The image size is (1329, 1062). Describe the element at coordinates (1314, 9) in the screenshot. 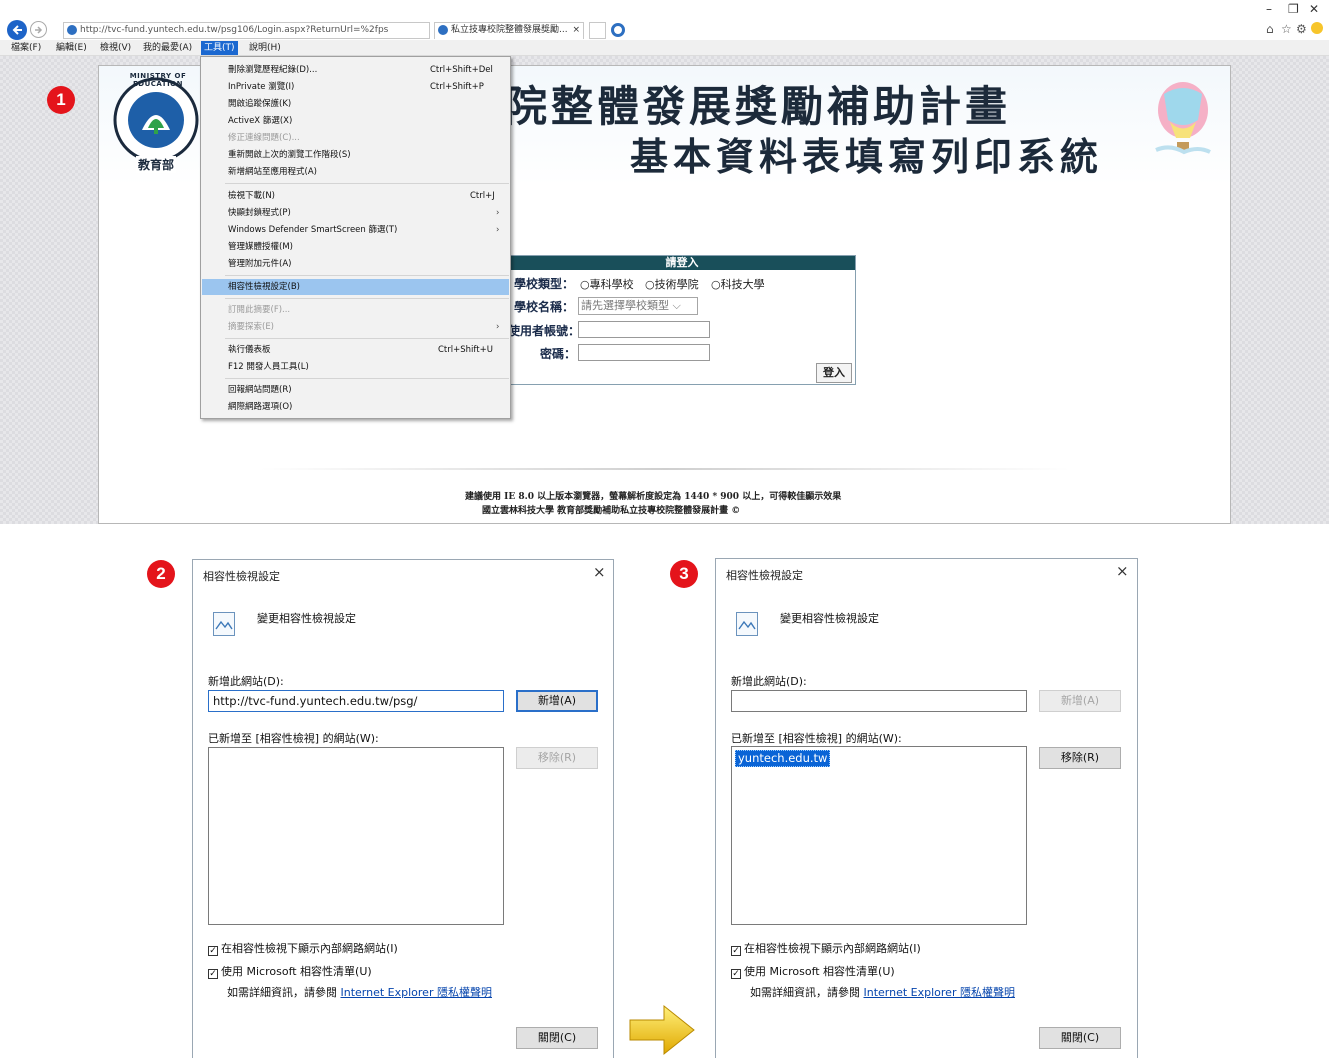

I see `close-window-button: ✕` at that location.